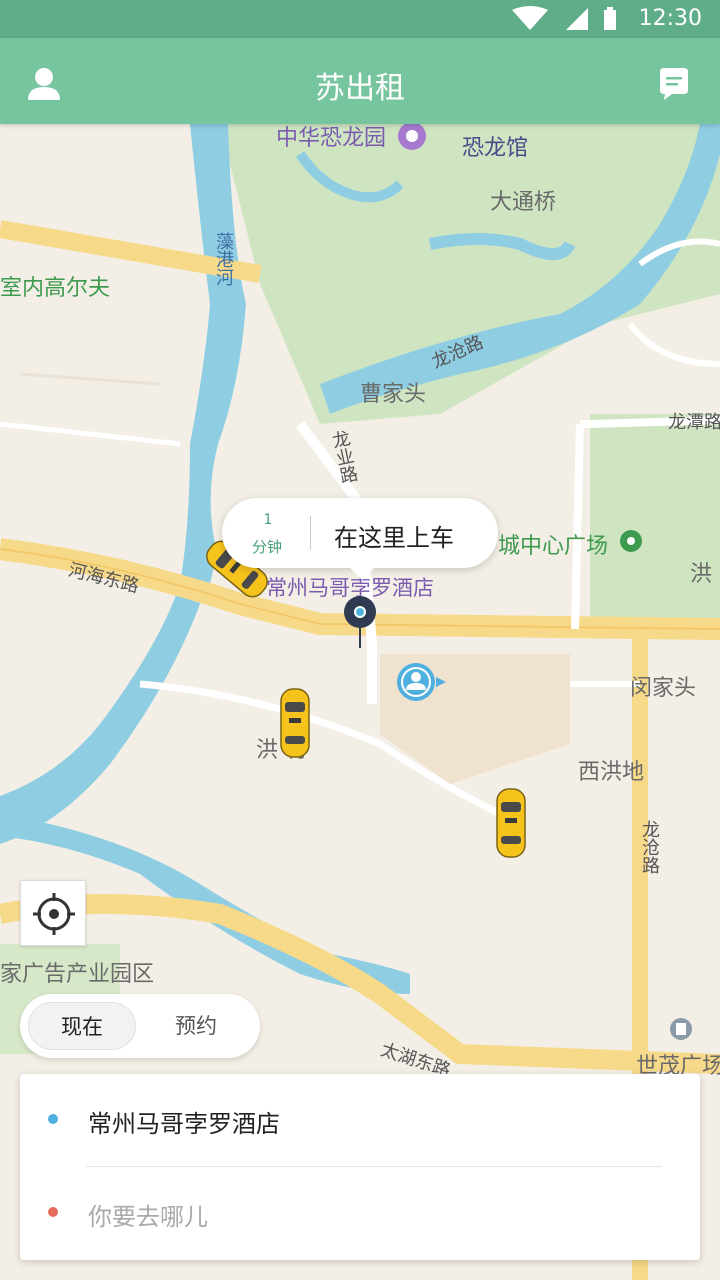  What do you see at coordinates (394, 538) in the screenshot?
I see `pickup-here-label: 在这里上车` at bounding box center [394, 538].